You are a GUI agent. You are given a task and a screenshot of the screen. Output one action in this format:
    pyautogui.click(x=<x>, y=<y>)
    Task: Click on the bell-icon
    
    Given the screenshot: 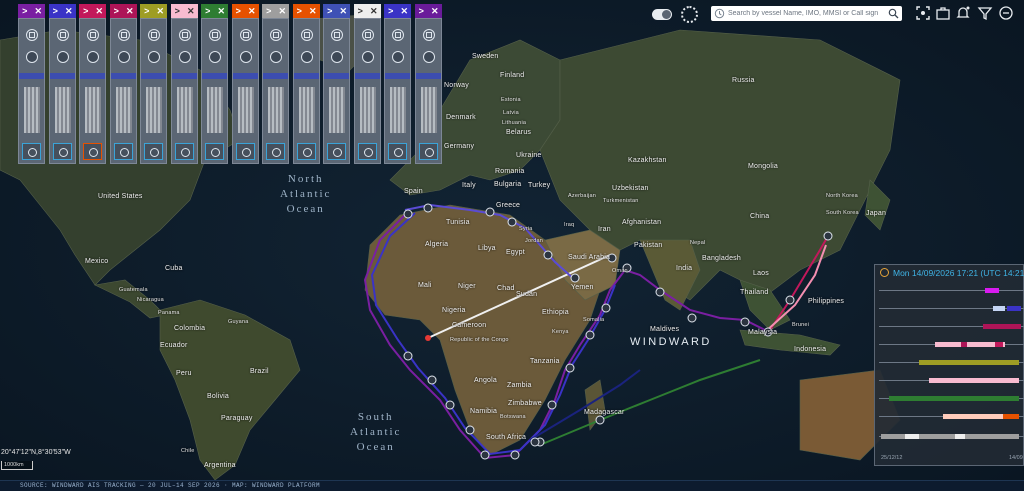 What is the action you would take?
    pyautogui.click(x=963, y=13)
    